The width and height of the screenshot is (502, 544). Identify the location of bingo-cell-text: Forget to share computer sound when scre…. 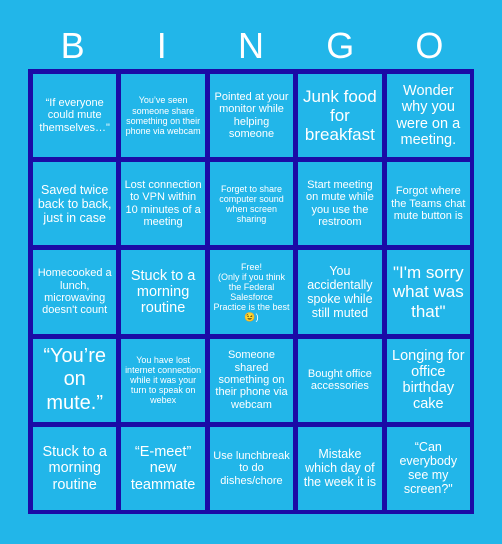
(251, 203).